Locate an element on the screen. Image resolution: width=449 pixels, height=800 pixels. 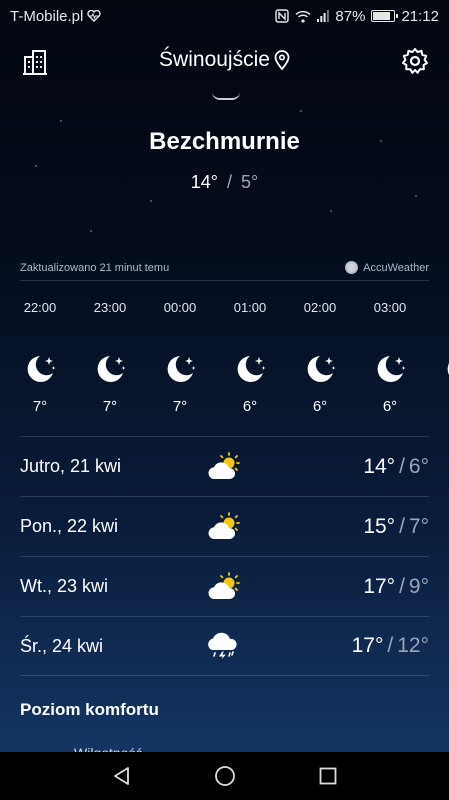
home-button is located at coordinates (225, 776).